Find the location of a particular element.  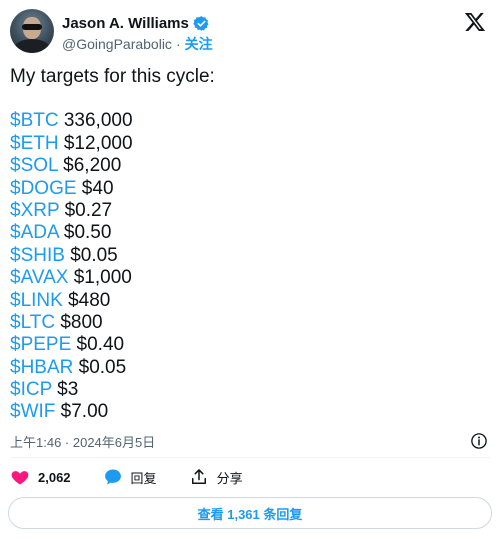

author-display-name: Jason A. Williams is located at coordinates (125, 23).